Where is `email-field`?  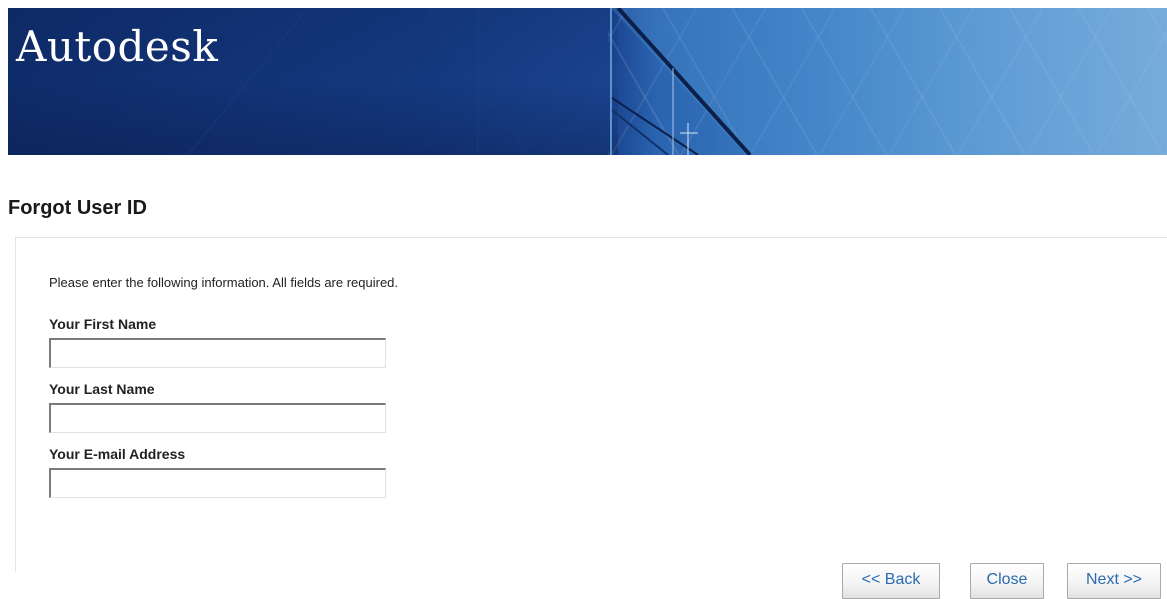 email-field is located at coordinates (217, 483).